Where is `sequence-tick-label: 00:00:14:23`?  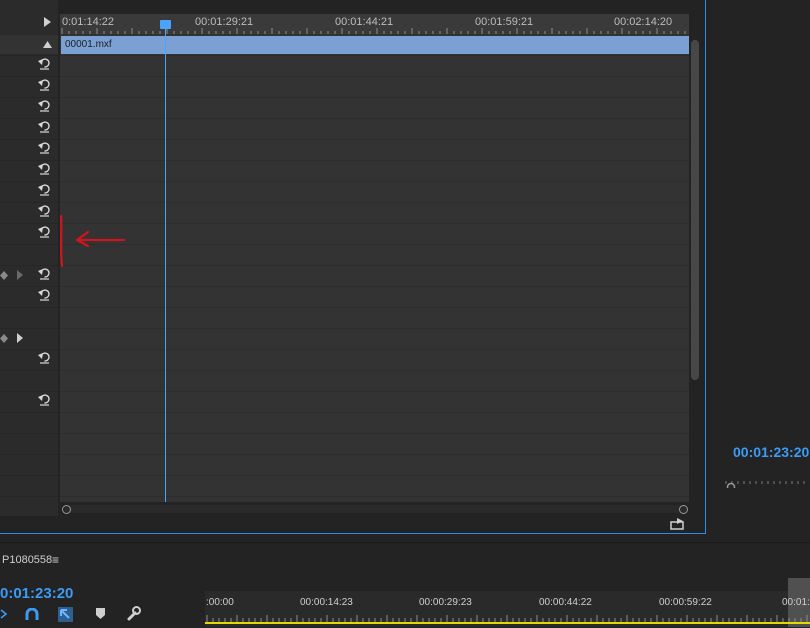 sequence-tick-label: 00:00:14:23 is located at coordinates (326, 602).